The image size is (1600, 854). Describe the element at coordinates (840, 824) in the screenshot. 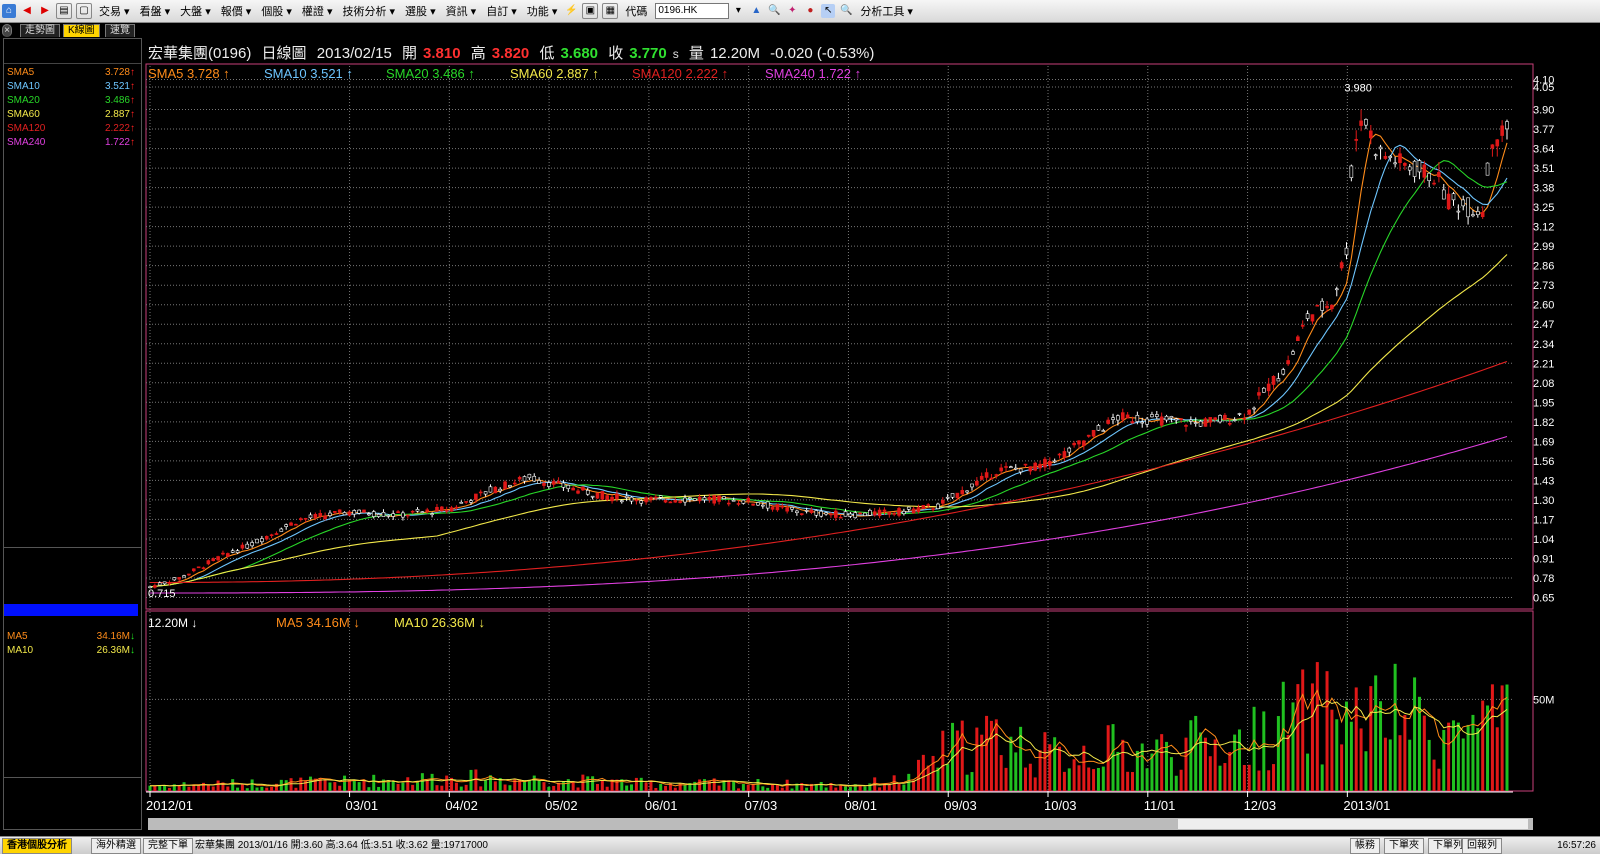

I see `chart-scrollbar` at that location.